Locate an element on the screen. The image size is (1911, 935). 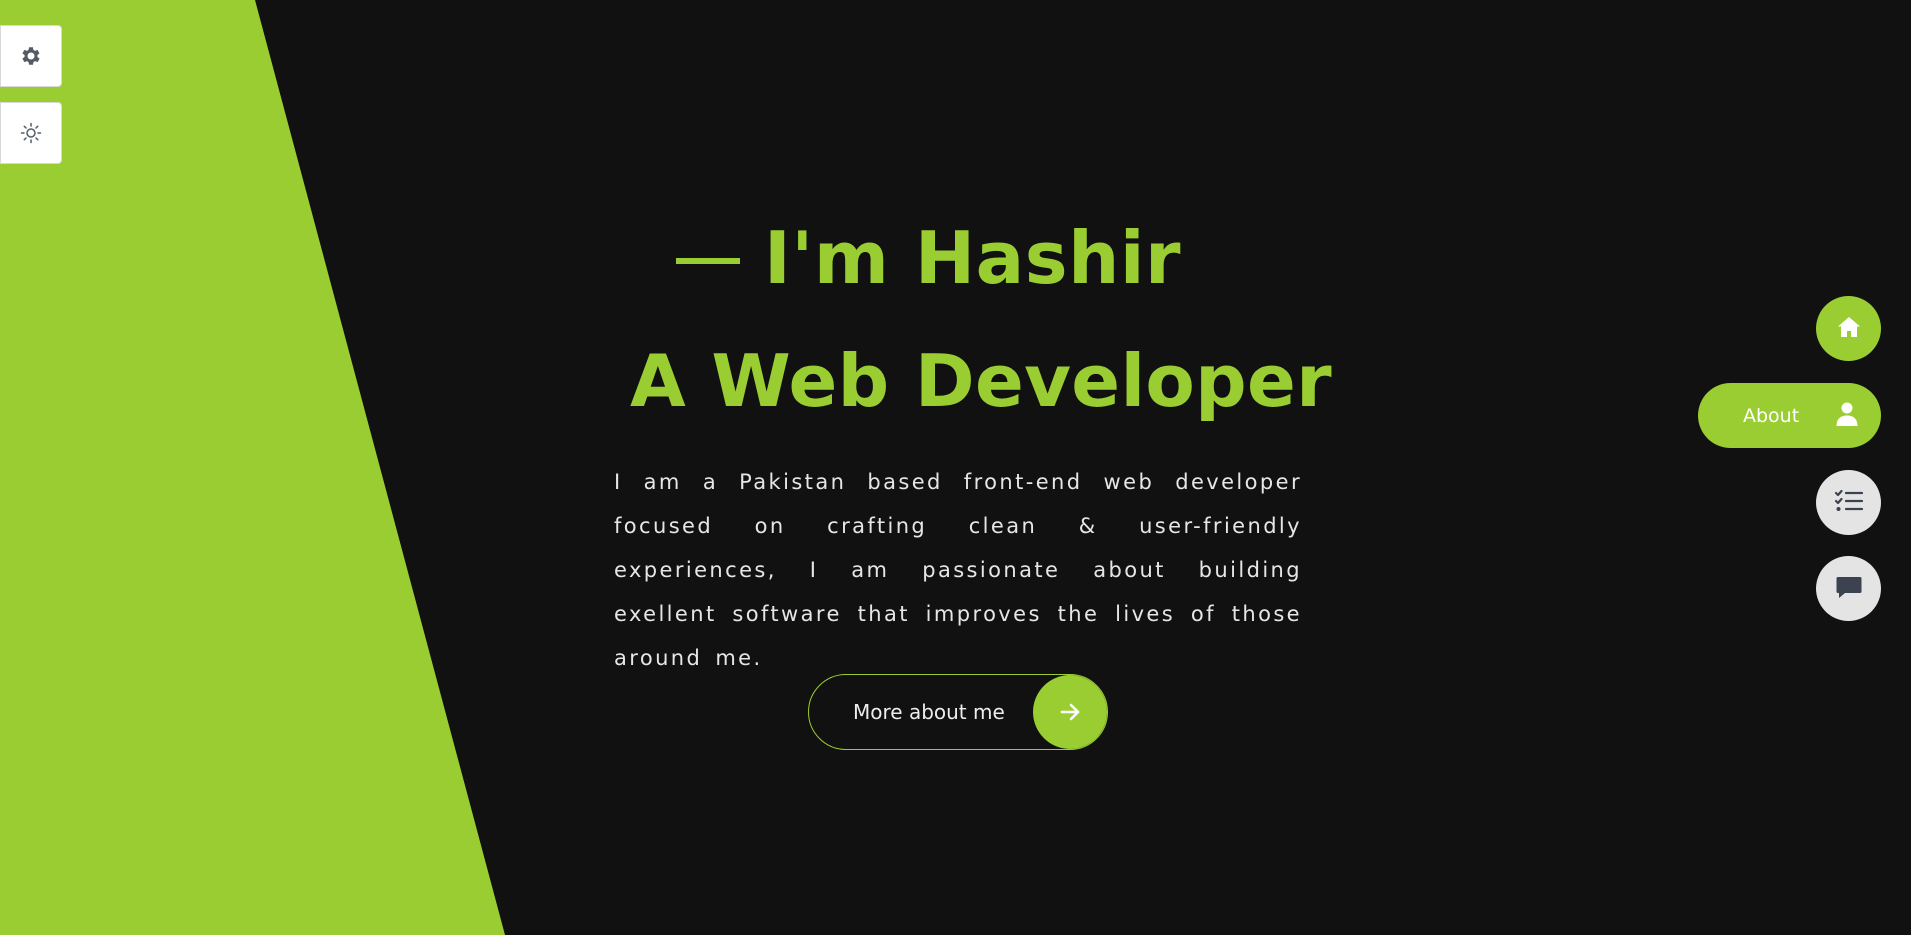
arrow-right-icon is located at coordinates (1070, 712).